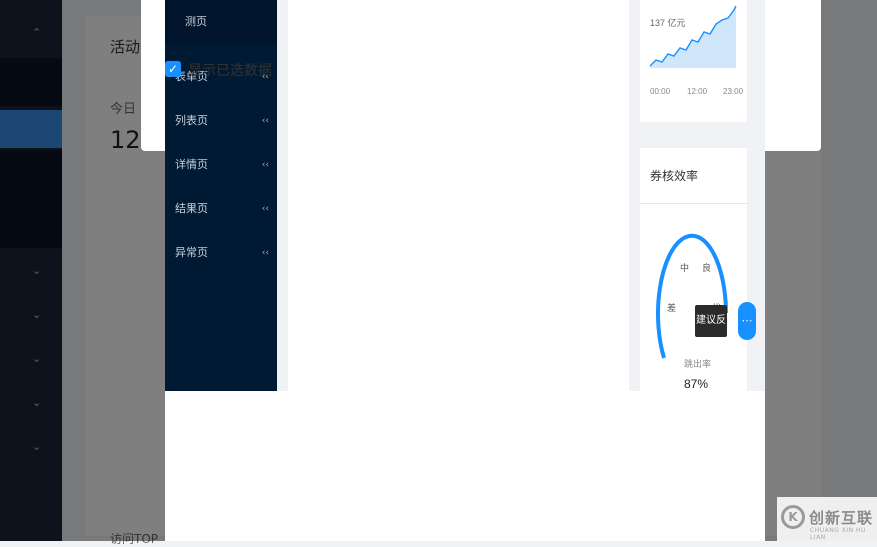 This screenshot has width=877, height=547. I want to click on preview-sidebar-item: 列表页 ‹‹, so click(221, 121).